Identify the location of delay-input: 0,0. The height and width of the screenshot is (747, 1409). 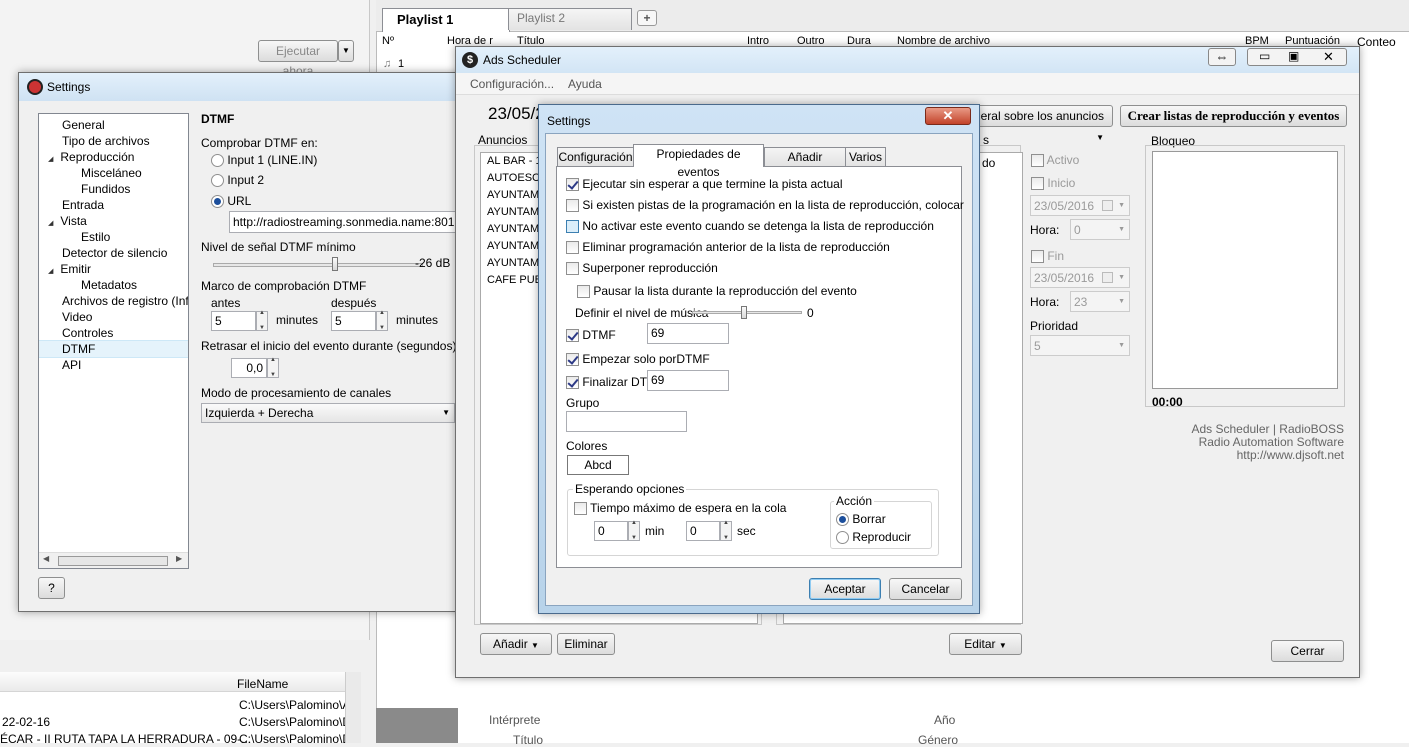
(249, 368).